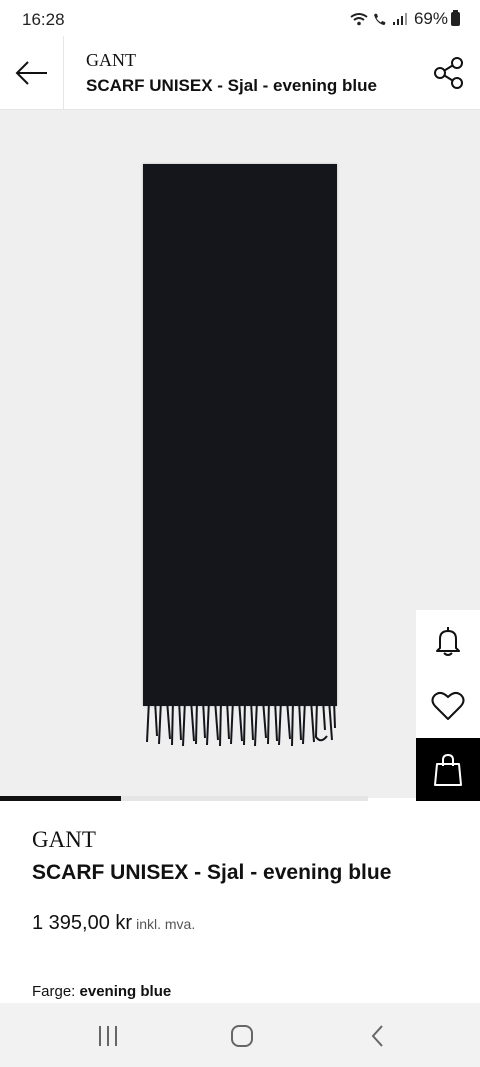 The image size is (480, 1067). Describe the element at coordinates (43, 19) in the screenshot. I see `status-time: 16:28` at that location.